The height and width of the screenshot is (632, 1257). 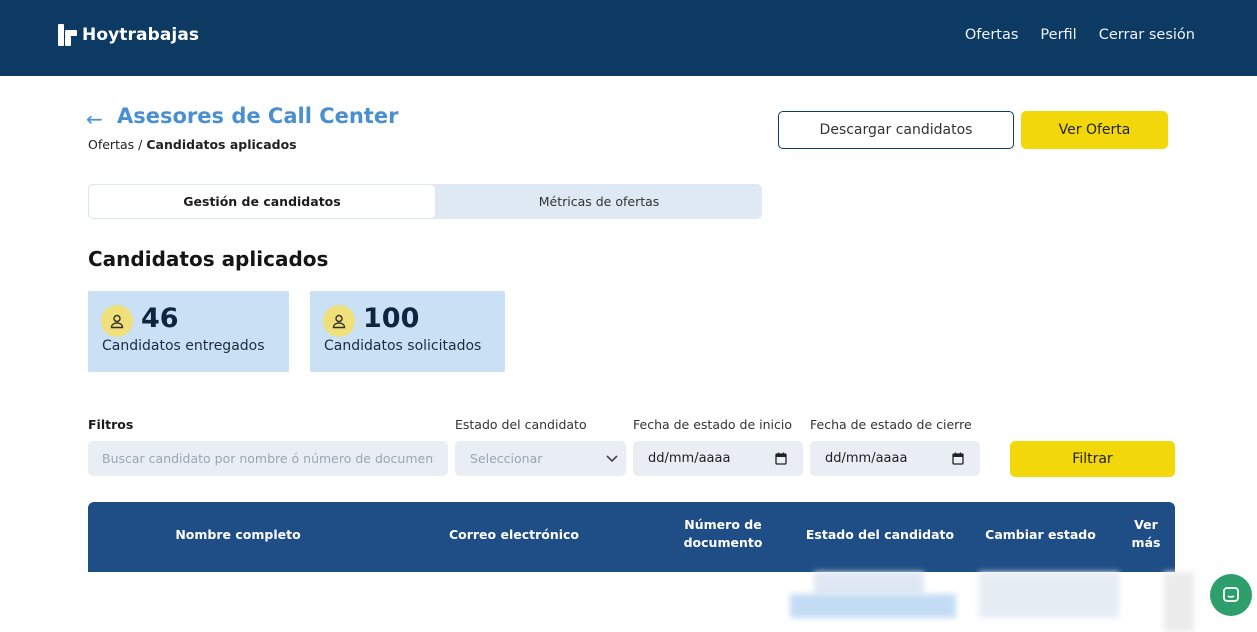 I want to click on tab-metricas-ofertas: Métricas de ofertas, so click(x=599, y=201).